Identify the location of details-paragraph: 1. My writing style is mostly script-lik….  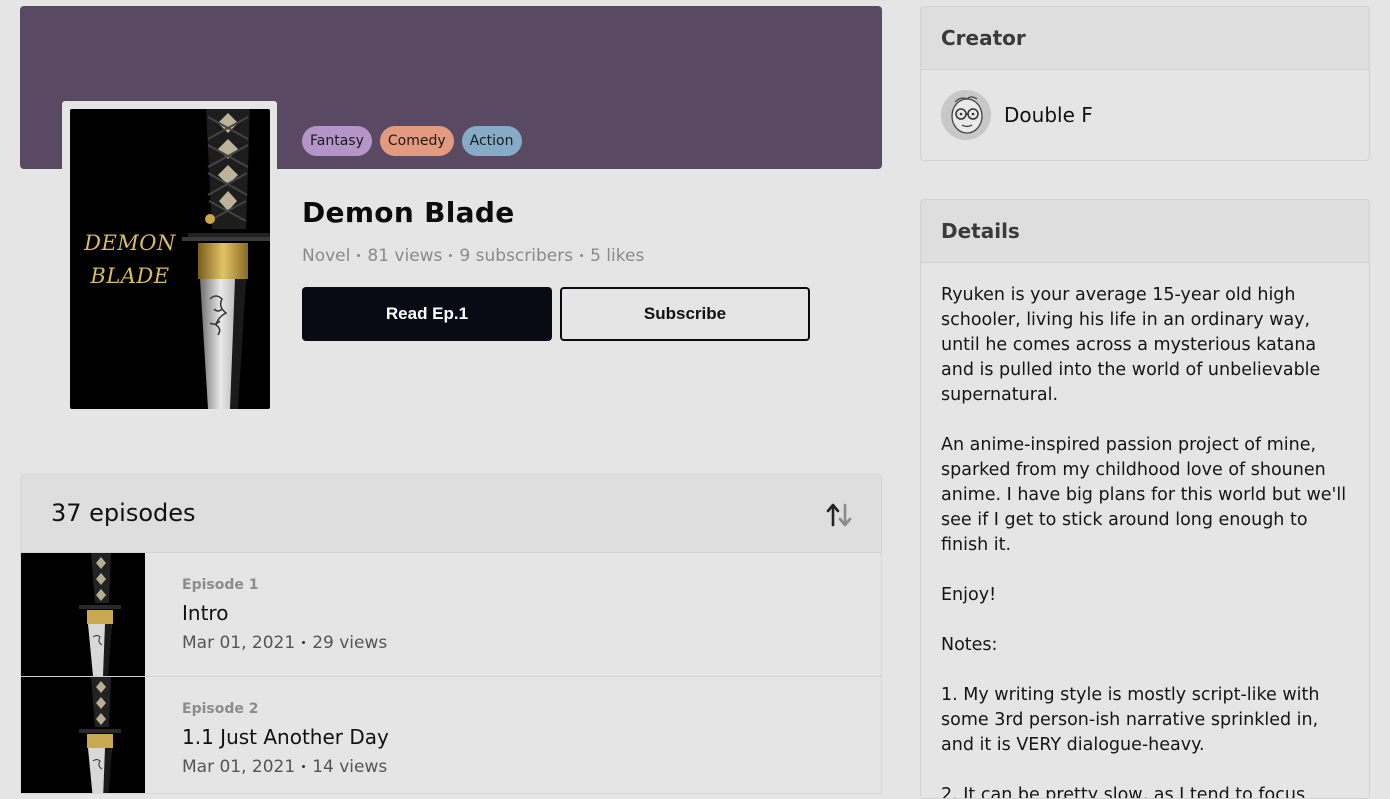
(1130, 720).